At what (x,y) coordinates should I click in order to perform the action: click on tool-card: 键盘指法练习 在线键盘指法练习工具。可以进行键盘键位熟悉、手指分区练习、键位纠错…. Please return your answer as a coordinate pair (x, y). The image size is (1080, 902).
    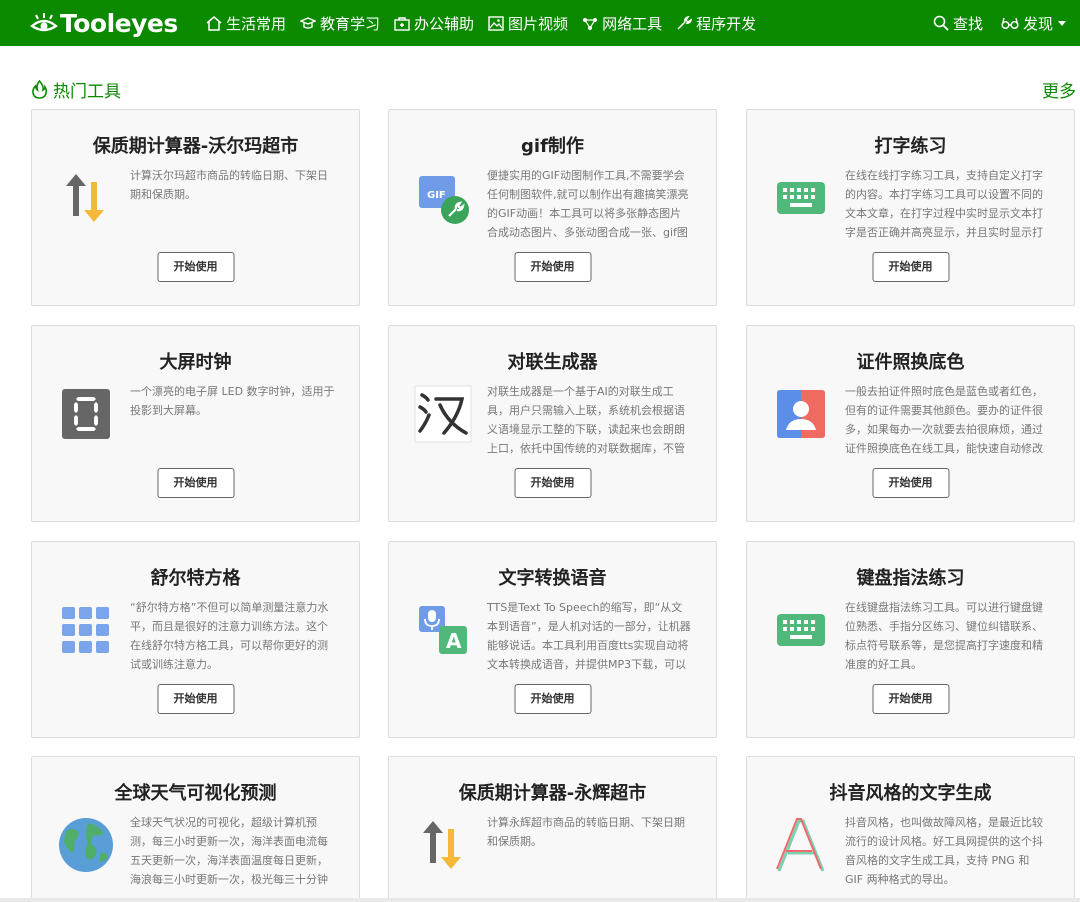
    Looking at the image, I should click on (910, 639).